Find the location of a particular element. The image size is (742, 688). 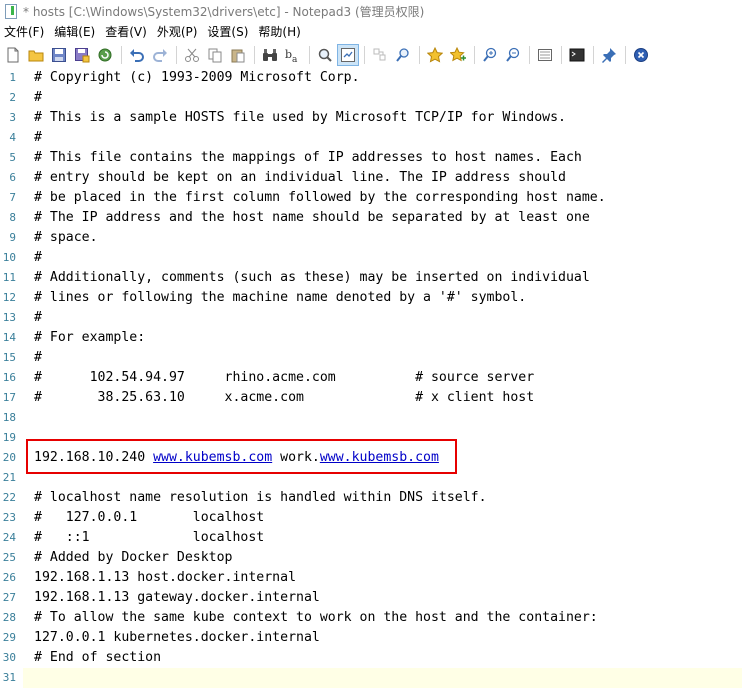

menu-appearance: 外观(P) is located at coordinates (177, 32).